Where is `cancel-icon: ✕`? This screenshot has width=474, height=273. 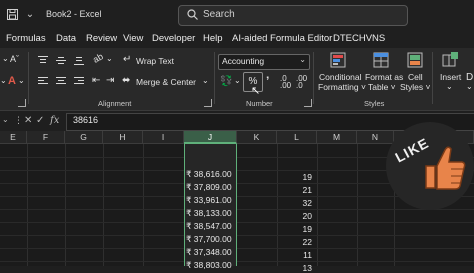 cancel-icon: ✕ is located at coordinates (28, 120).